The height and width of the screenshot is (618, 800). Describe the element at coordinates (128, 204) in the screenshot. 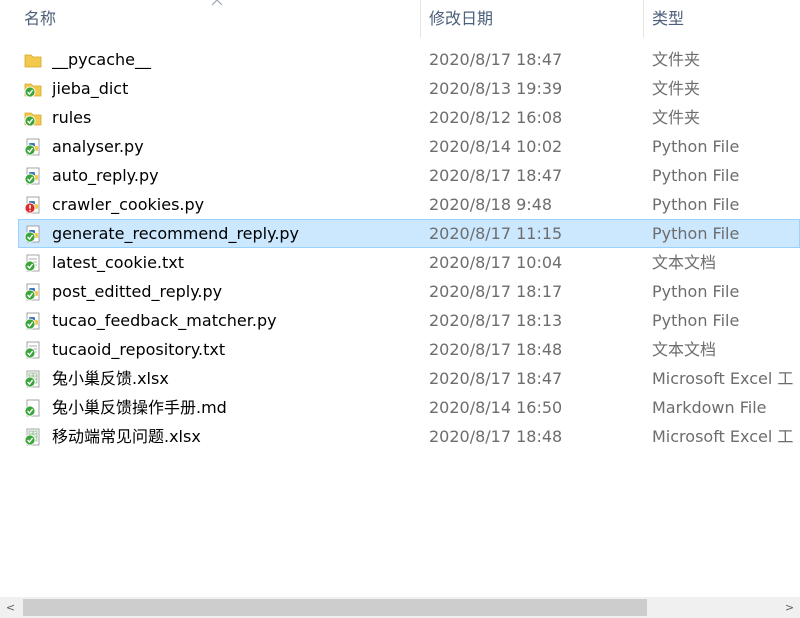

I see `file-name: crawler_cookies.py` at that location.